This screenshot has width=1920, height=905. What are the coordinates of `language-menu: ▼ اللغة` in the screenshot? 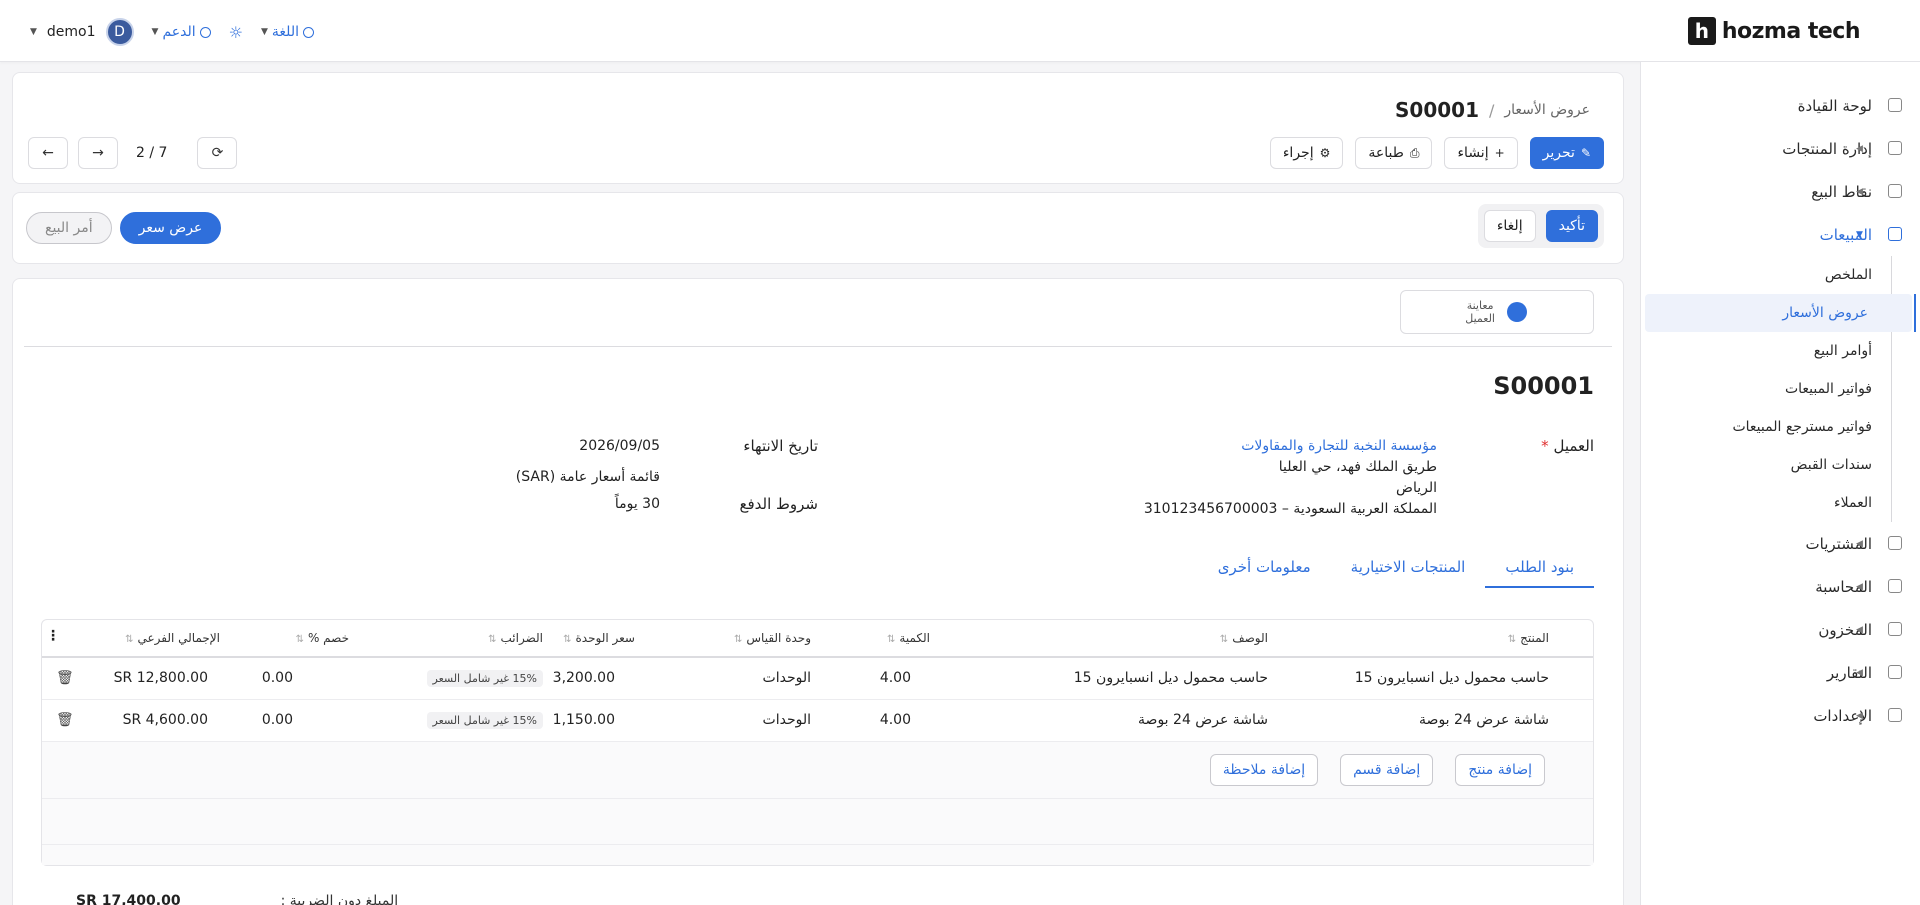 It's located at (287, 32).